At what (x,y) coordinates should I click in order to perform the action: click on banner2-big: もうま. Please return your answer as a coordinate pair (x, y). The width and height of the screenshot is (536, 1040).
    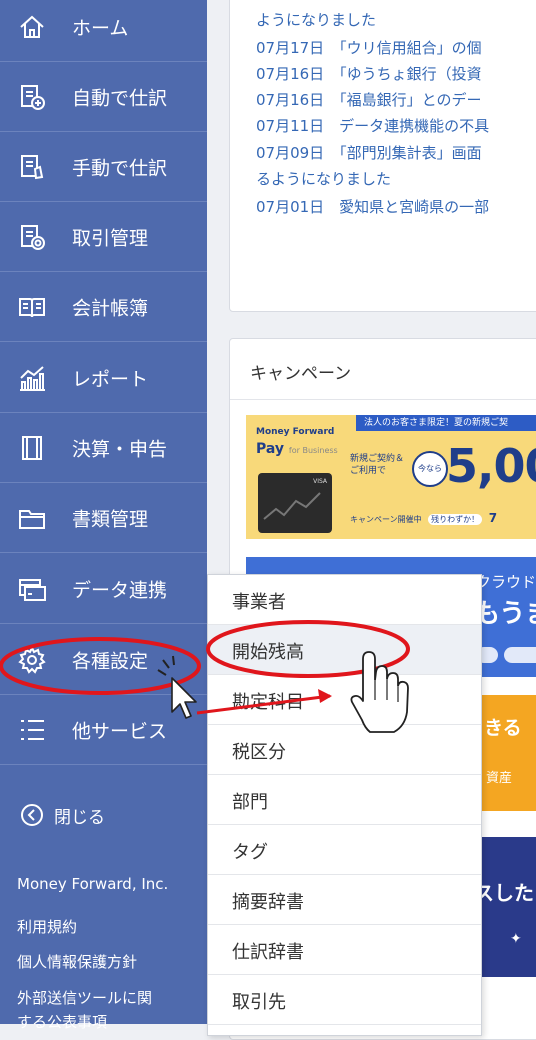
    Looking at the image, I should click on (505, 614).